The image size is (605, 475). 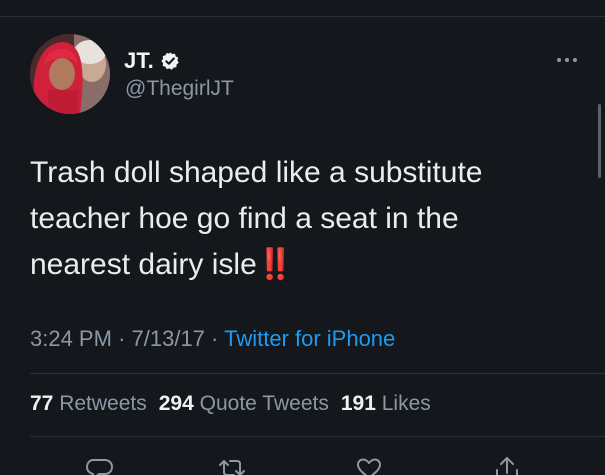 I want to click on retweets-label: Retweets, so click(x=103, y=403).